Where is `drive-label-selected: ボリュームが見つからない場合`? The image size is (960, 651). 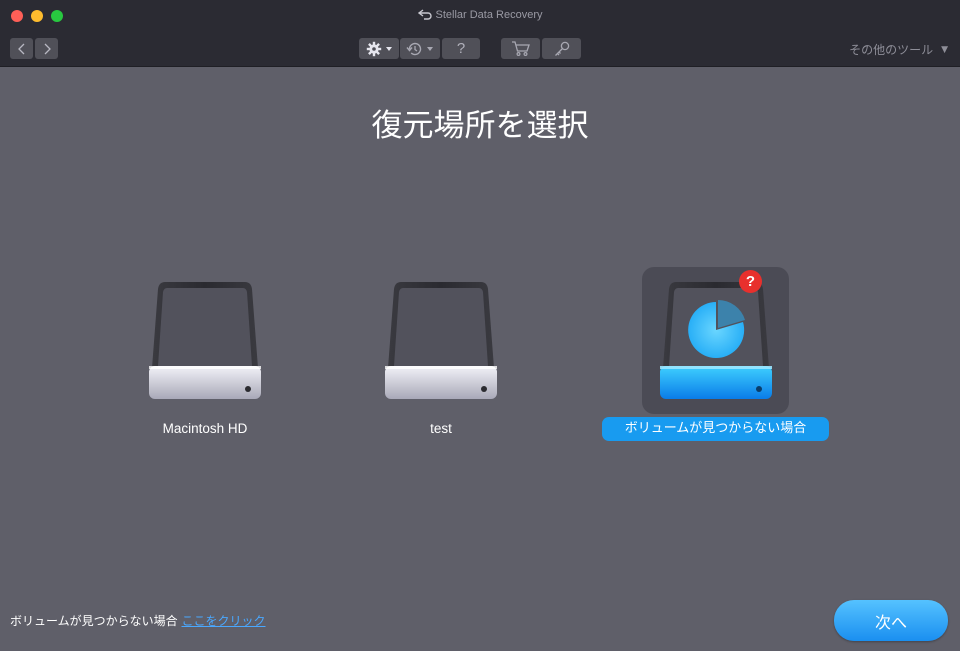
drive-label-selected: ボリュームが見つからない場合 is located at coordinates (715, 429).